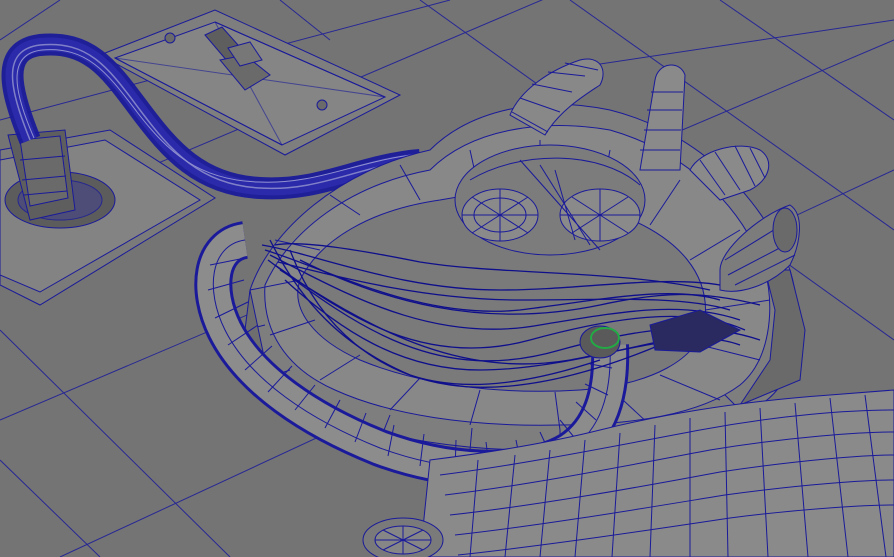 The width and height of the screenshot is (894, 557). Describe the element at coordinates (550, 200) in the screenshot. I see `helmet-gear-center` at that location.